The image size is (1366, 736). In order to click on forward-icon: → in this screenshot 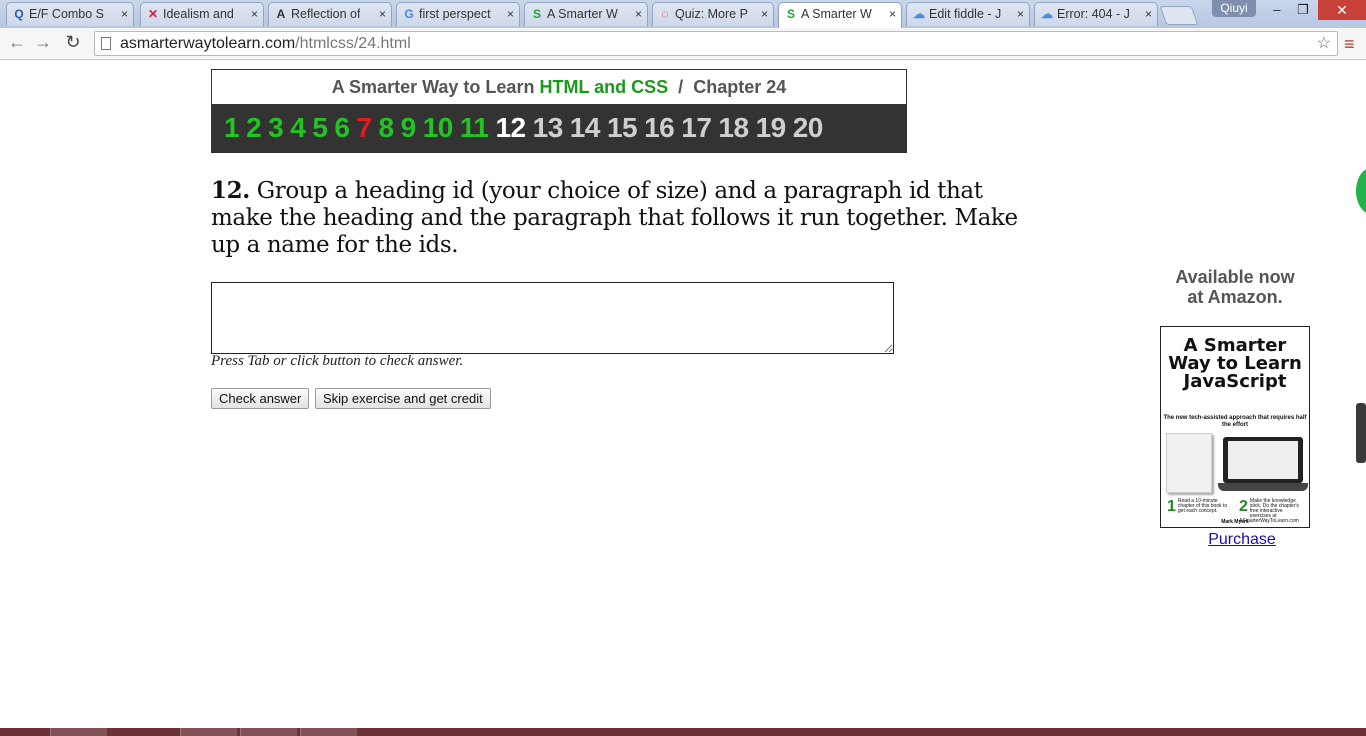, I will do `click(43, 42)`.